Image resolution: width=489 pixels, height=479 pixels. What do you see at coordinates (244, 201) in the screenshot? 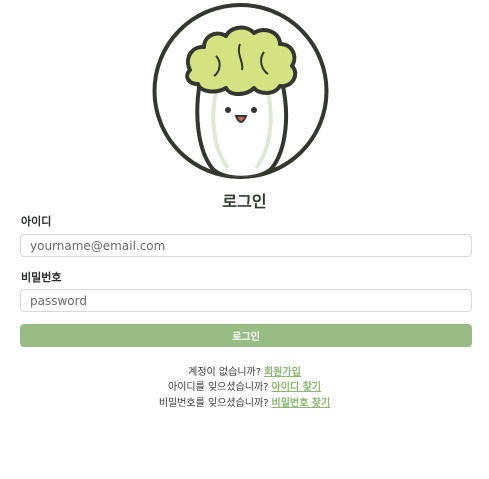
I see `page-title: 로그인` at bounding box center [244, 201].